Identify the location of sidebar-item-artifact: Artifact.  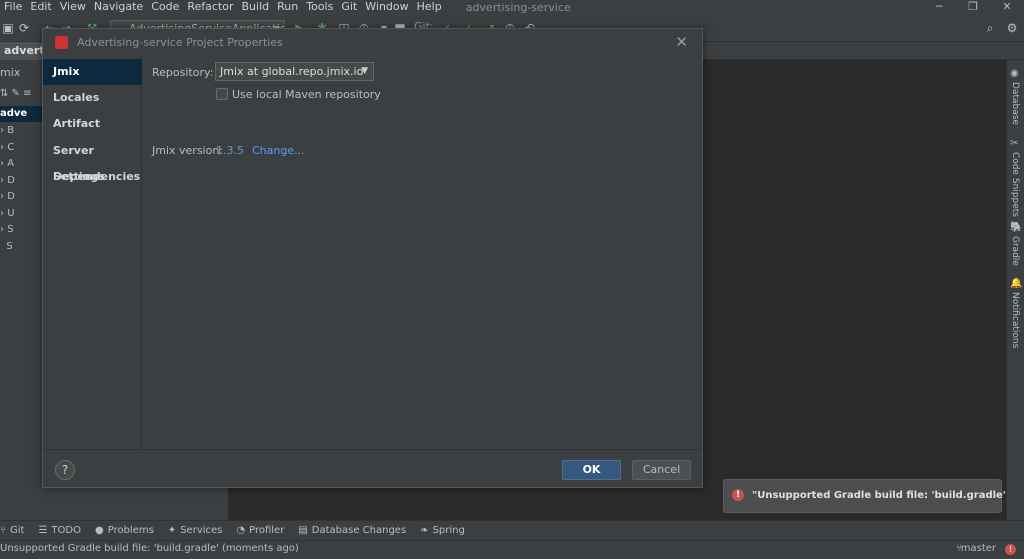
(92, 124).